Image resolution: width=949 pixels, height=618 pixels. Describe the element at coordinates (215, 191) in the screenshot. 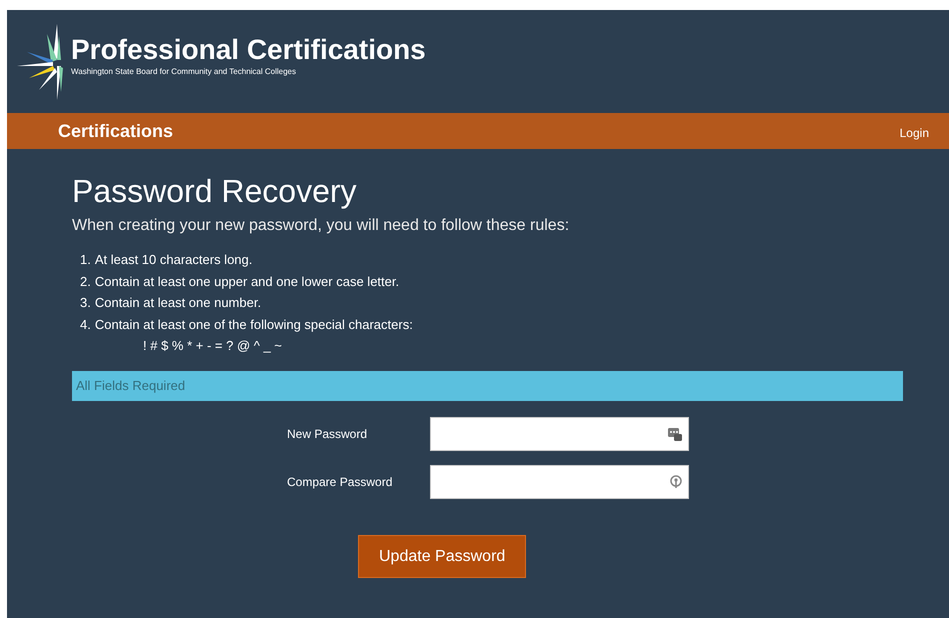

I see `page-heading: Password Recovery` at that location.